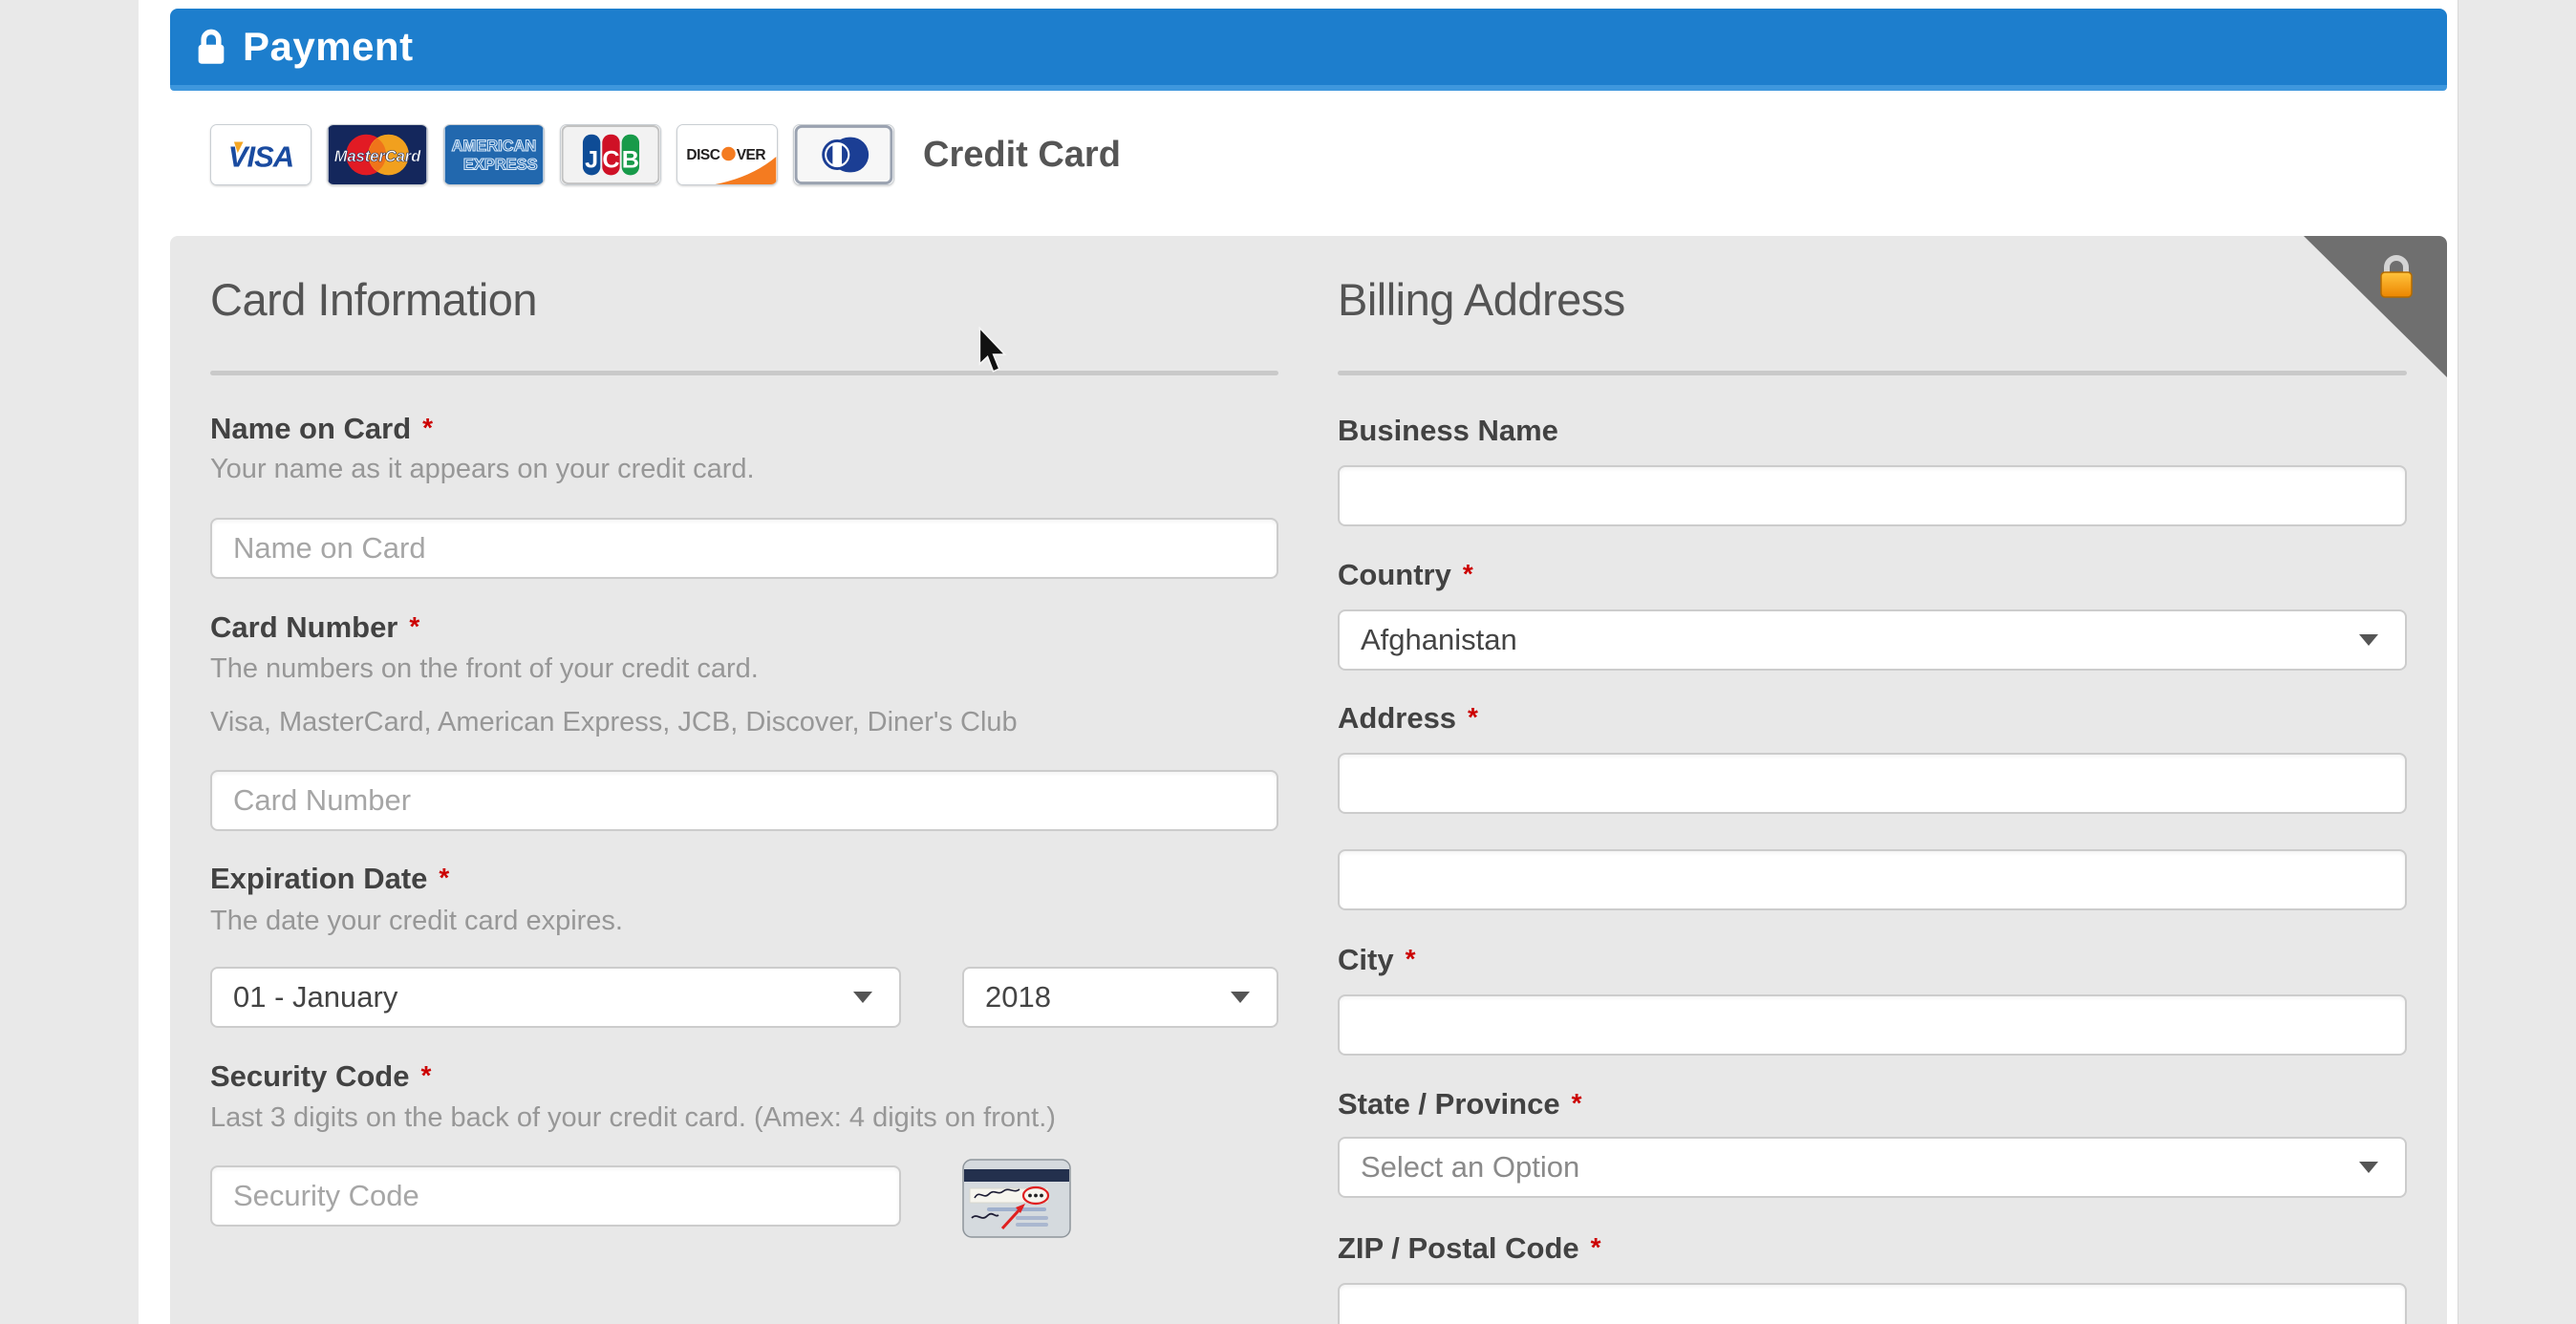 The width and height of the screenshot is (2576, 1324). Describe the element at coordinates (555, 997) in the screenshot. I see `expiration-month-select: 01 - January` at that location.